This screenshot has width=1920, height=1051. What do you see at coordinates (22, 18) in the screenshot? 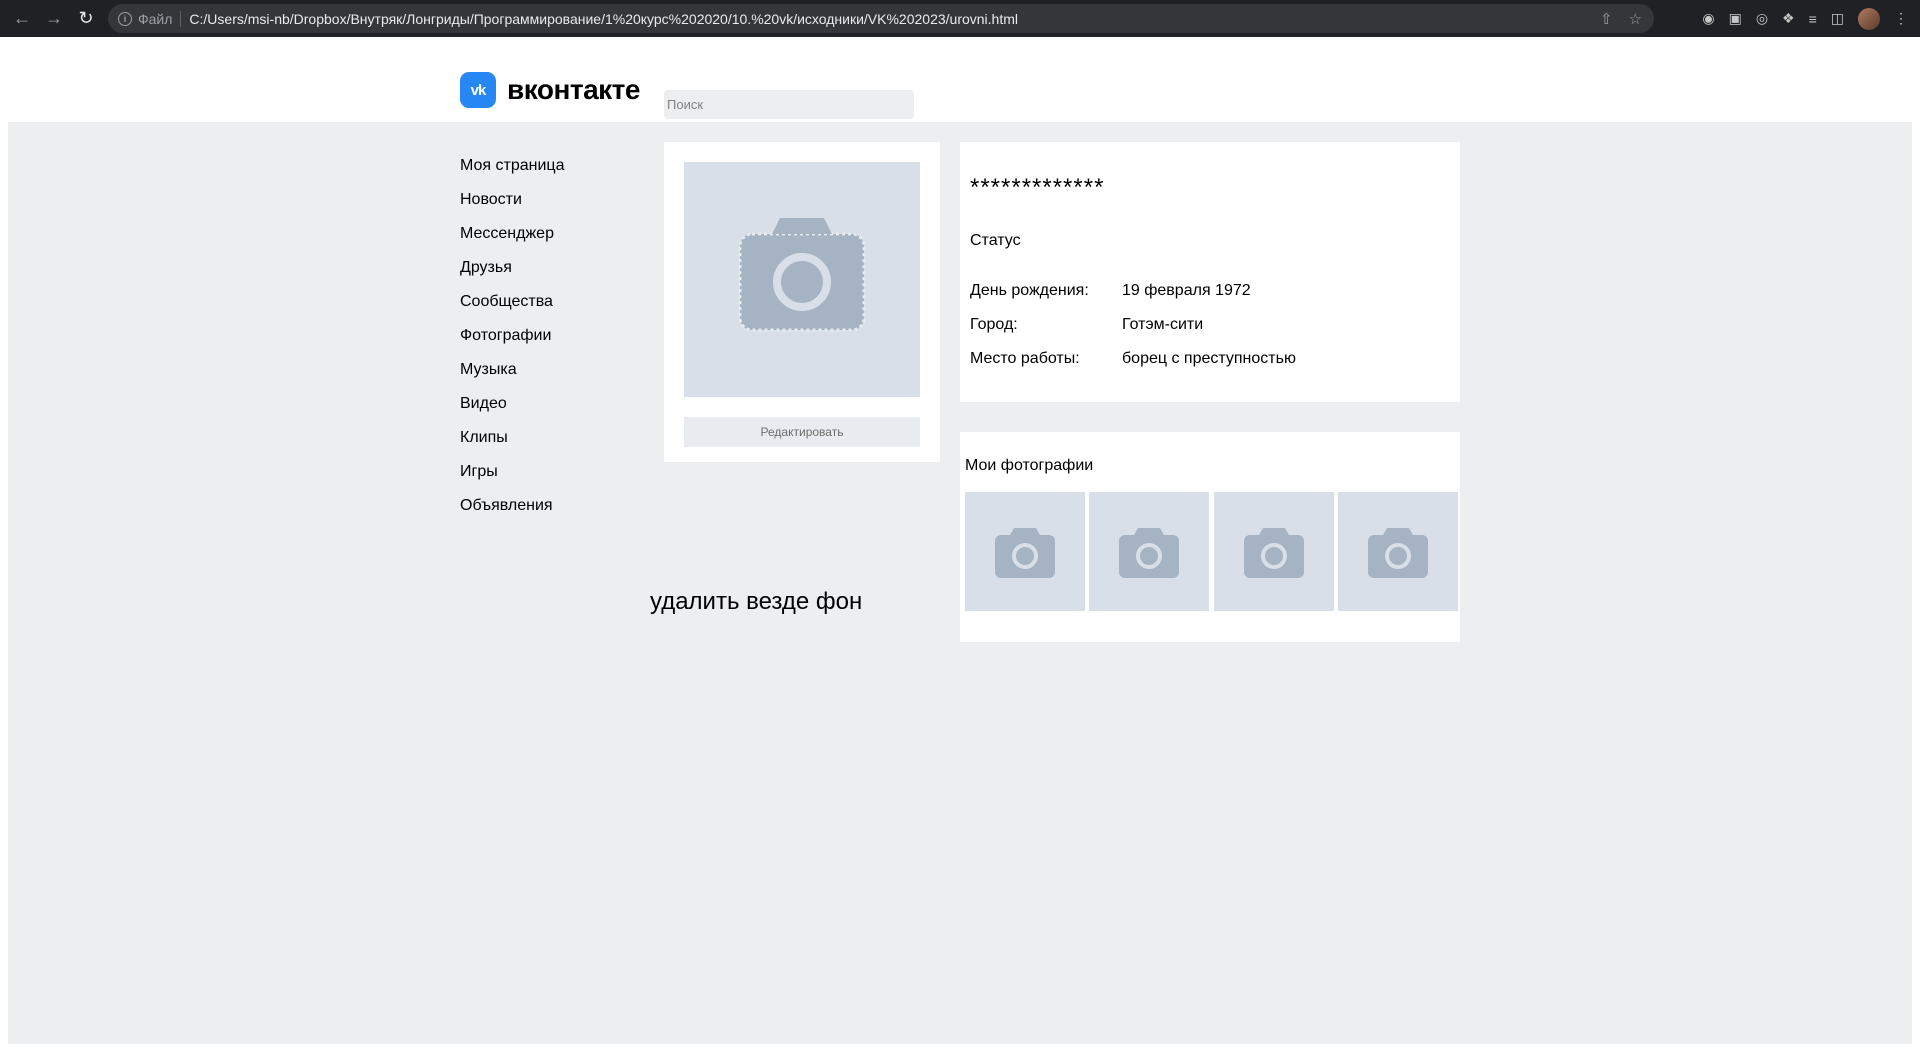
I see `back-icon: ←` at bounding box center [22, 18].